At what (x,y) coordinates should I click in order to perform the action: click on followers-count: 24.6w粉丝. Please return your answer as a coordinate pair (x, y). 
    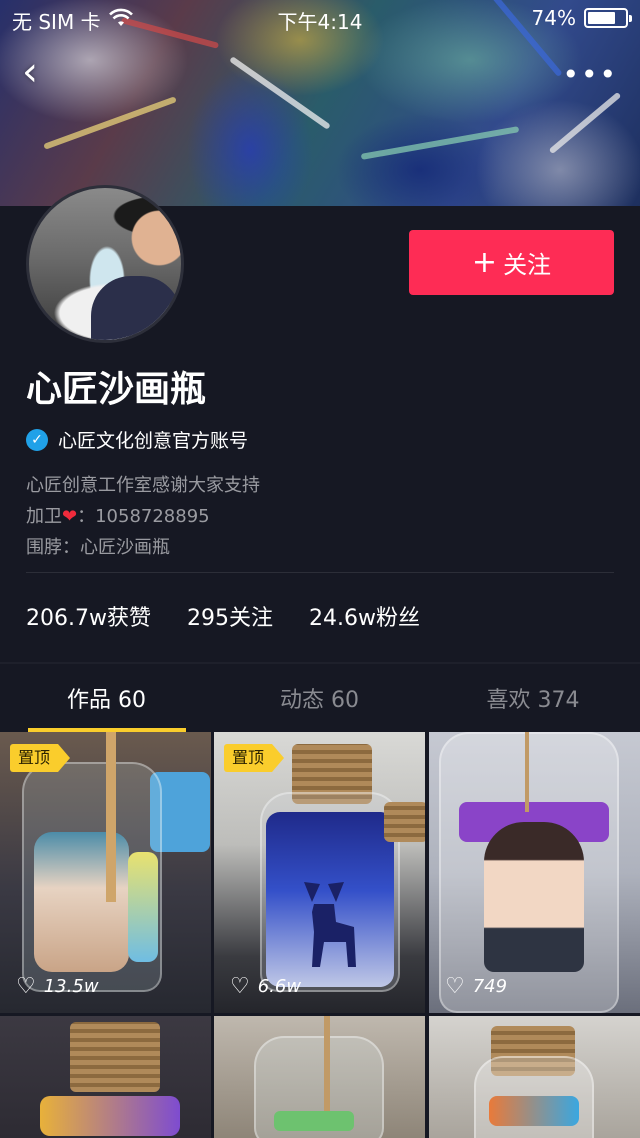
    Looking at the image, I should click on (364, 616).